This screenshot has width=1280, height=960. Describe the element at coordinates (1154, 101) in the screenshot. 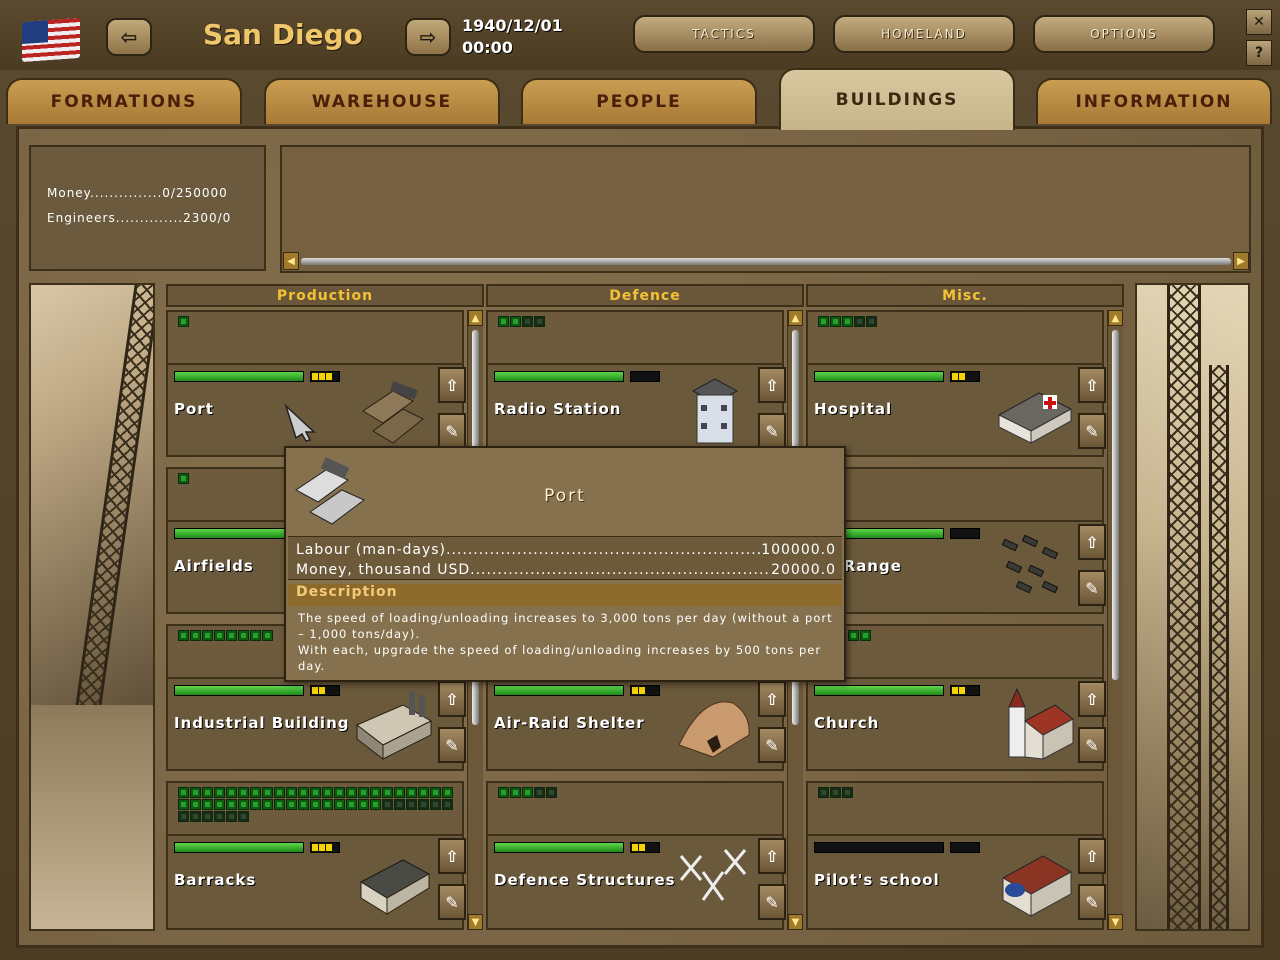

I see `tab-information: INFORMATION` at that location.